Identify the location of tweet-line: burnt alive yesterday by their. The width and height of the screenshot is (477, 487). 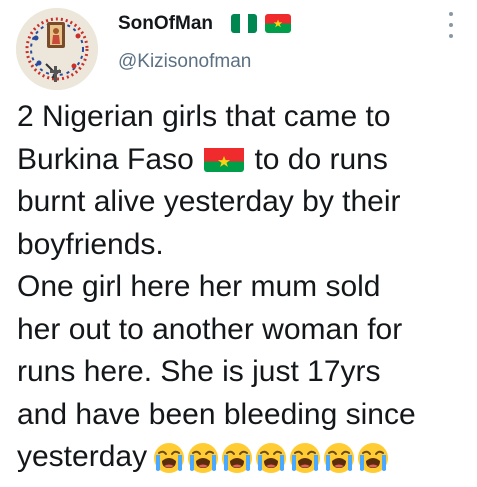
(209, 201).